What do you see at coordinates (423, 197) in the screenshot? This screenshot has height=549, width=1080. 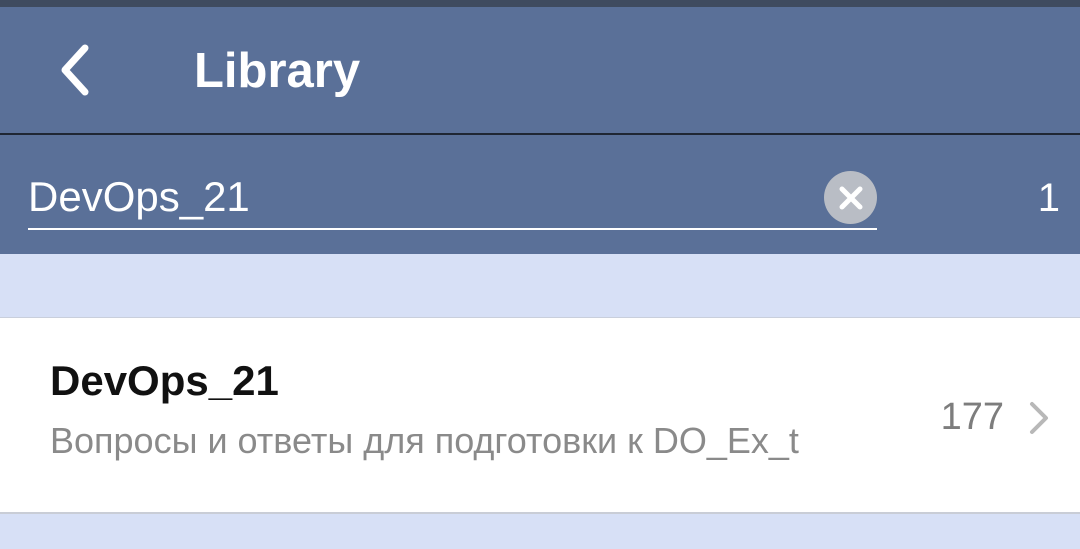 I see `search-input` at bounding box center [423, 197].